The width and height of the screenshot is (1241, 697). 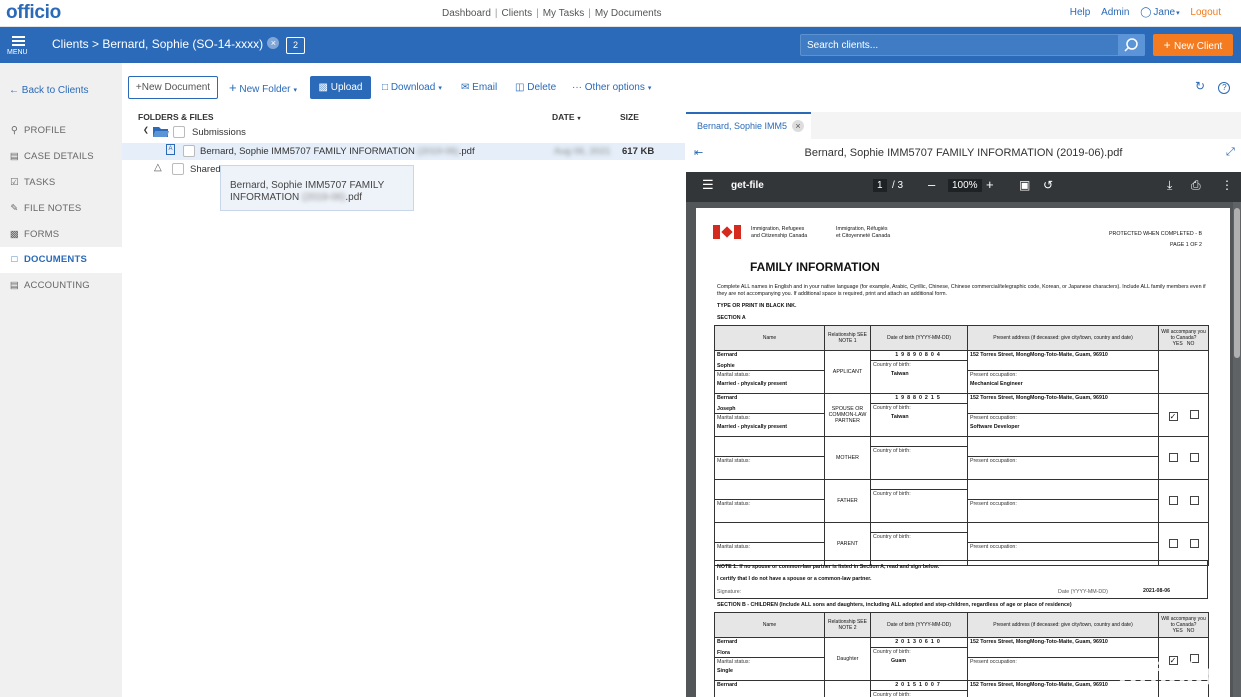 What do you see at coordinates (48, 90) in the screenshot?
I see `back-to-clients-link: ← Back to Clients` at bounding box center [48, 90].